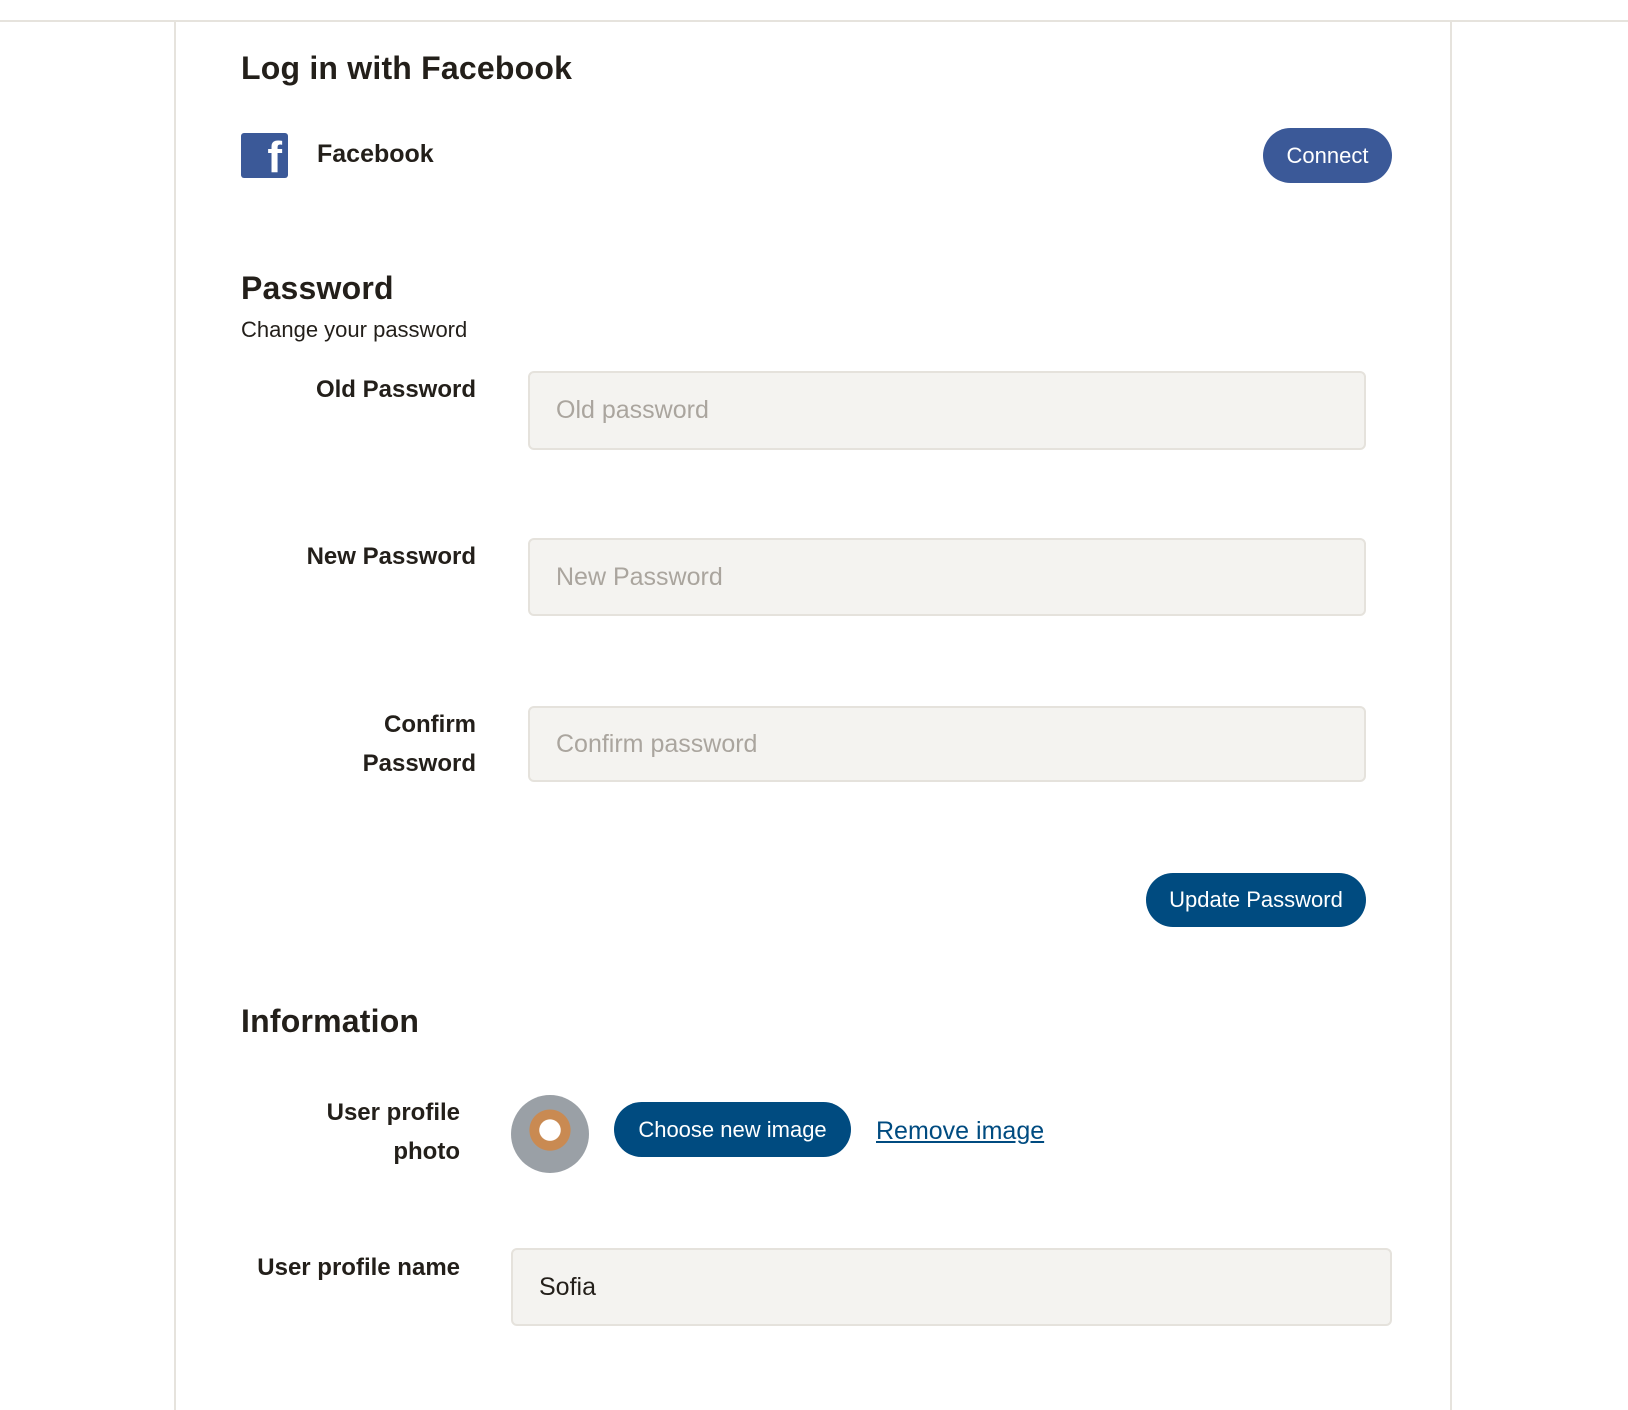  What do you see at coordinates (550, 1134) in the screenshot?
I see `profile-photo-avatar` at bounding box center [550, 1134].